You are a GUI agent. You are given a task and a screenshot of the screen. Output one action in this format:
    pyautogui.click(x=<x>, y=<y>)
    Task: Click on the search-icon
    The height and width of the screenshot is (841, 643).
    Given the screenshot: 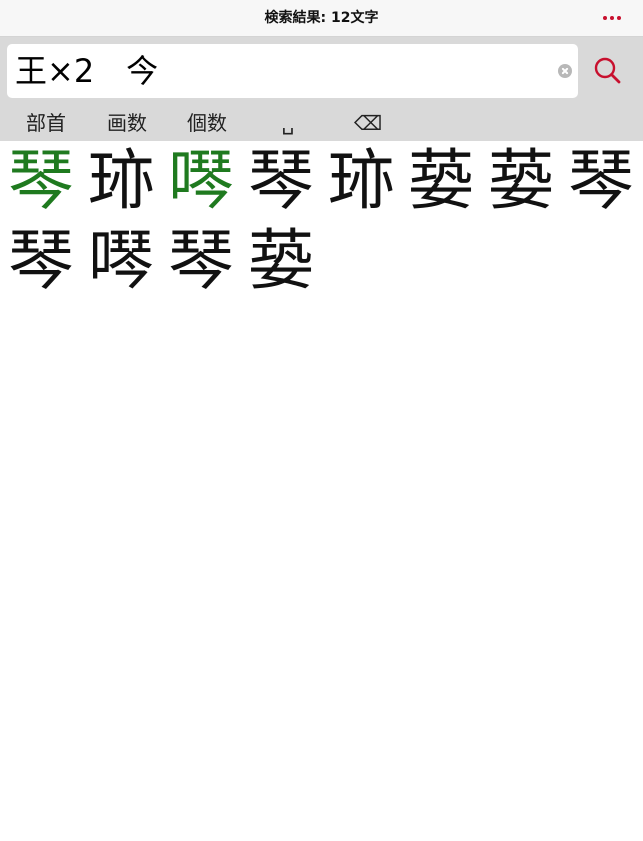 What is the action you would take?
    pyautogui.click(x=607, y=70)
    